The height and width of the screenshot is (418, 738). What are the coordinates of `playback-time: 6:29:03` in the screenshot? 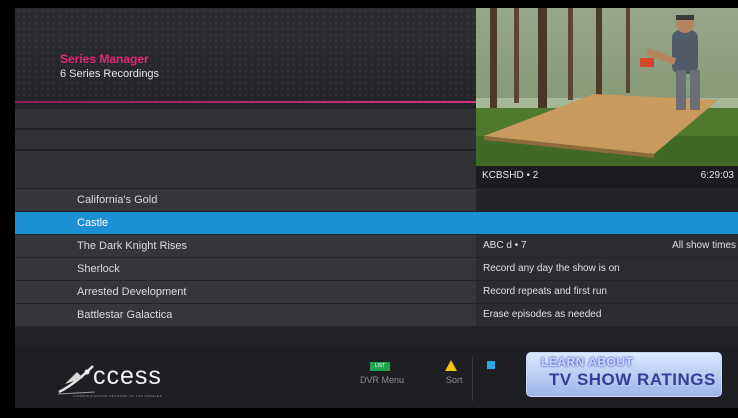 It's located at (717, 175).